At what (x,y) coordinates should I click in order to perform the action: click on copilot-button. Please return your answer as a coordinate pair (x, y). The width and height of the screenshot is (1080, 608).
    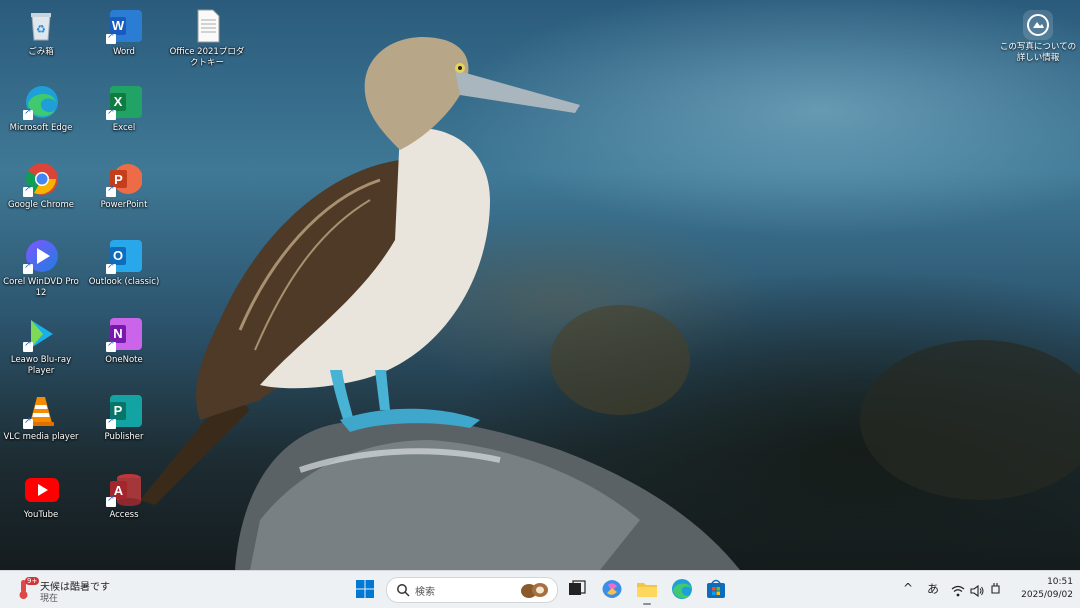
    Looking at the image, I should click on (612, 589).